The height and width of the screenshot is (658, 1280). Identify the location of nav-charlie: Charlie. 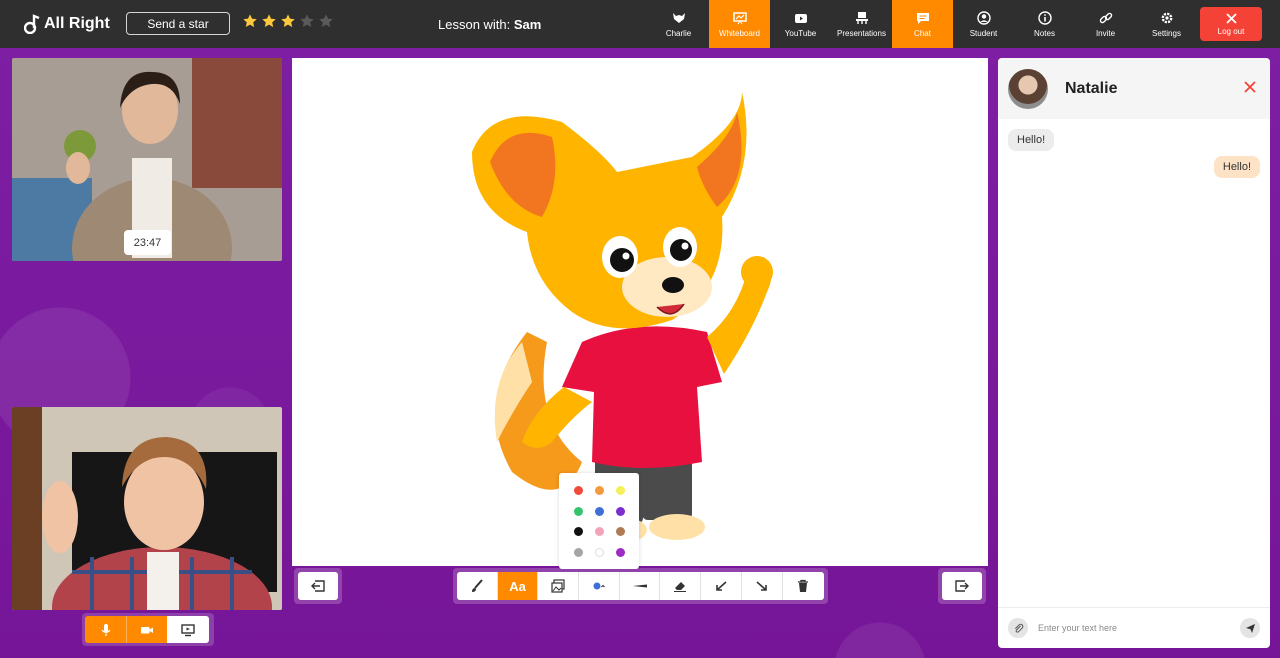
(678, 24).